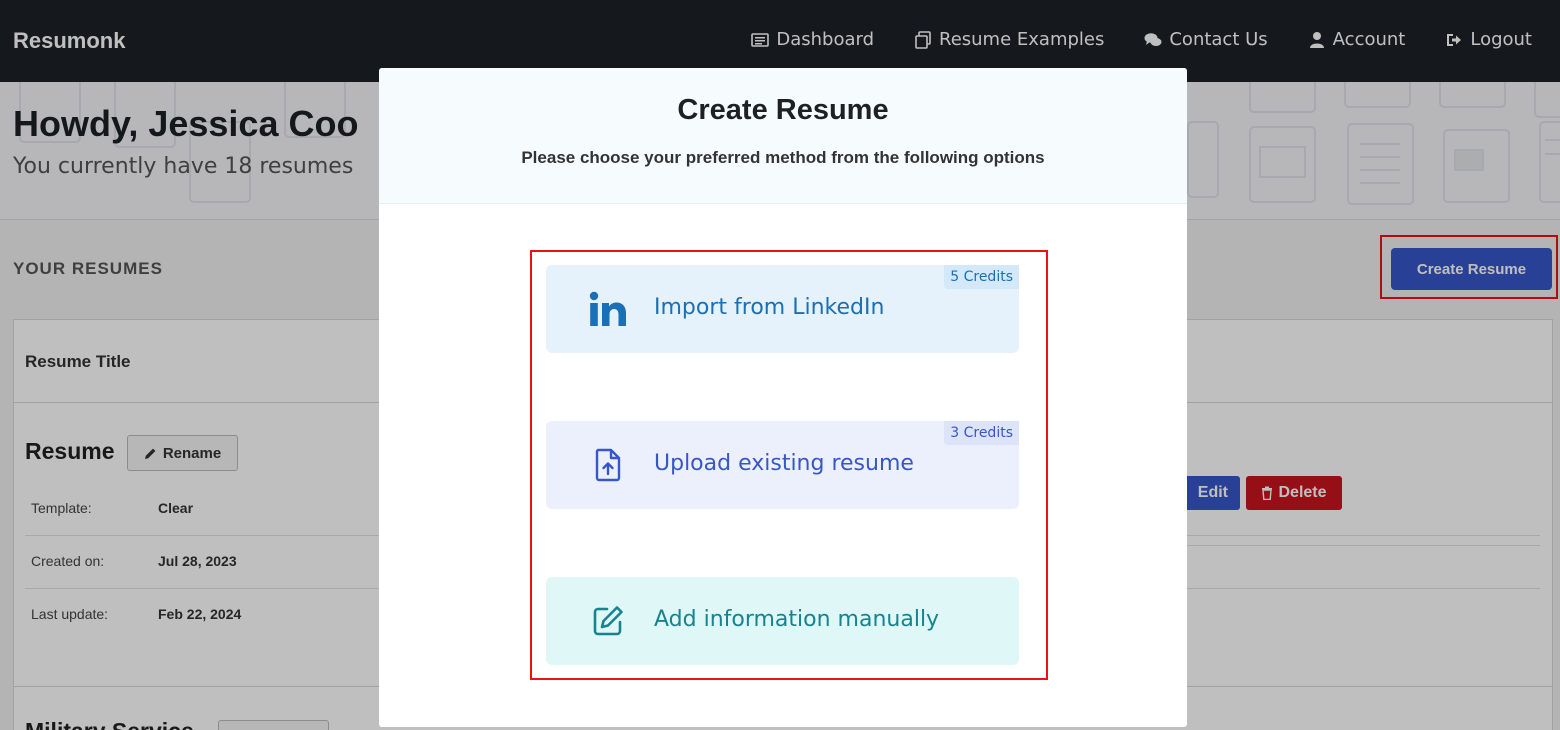 The width and height of the screenshot is (1560, 730). I want to click on option-upload-resume: Upload existing resume 3 Credits, so click(782, 465).